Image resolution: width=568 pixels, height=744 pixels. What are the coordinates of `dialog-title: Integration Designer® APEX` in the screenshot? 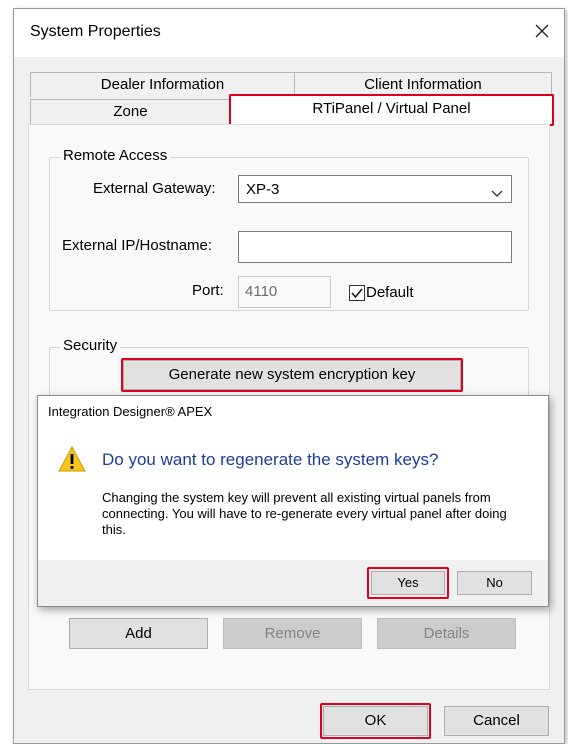 It's located at (130, 411).